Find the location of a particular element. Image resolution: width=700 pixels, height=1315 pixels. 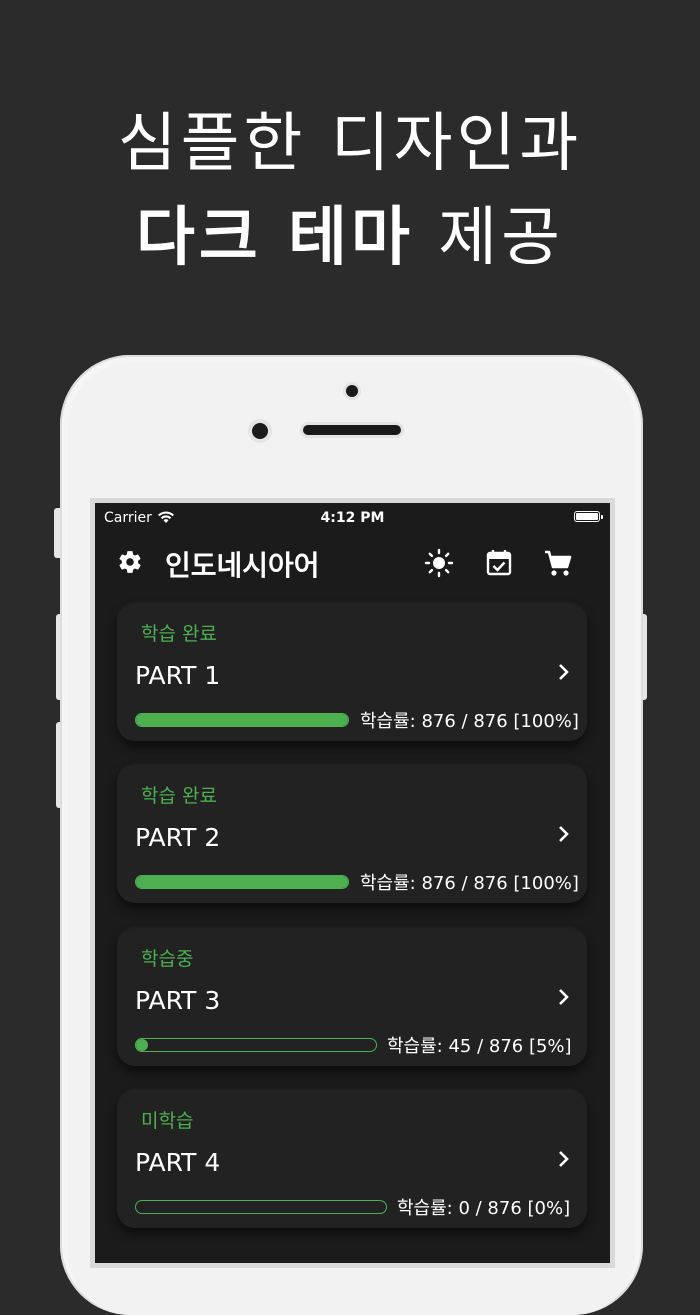

cart-icon is located at coordinates (558, 563).